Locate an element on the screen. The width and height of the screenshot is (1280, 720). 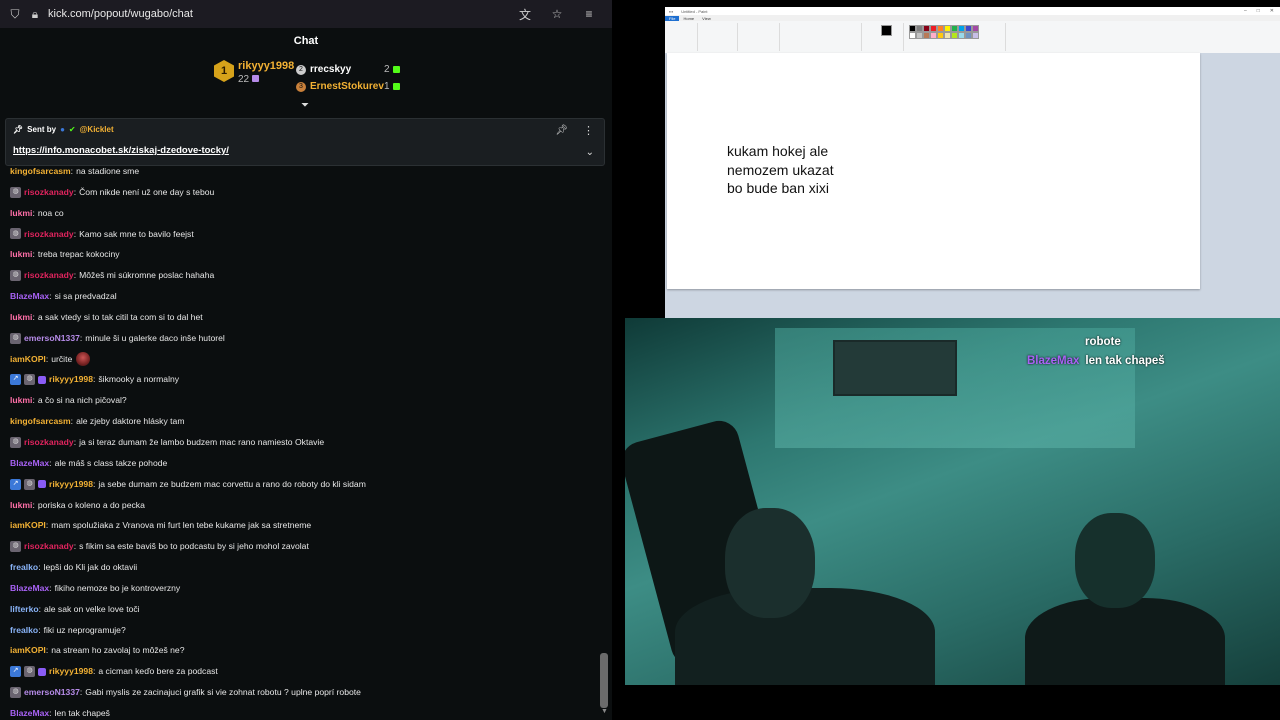
leaderboard-second: 2 rrecskyy 2 is located at coordinates (348, 69).